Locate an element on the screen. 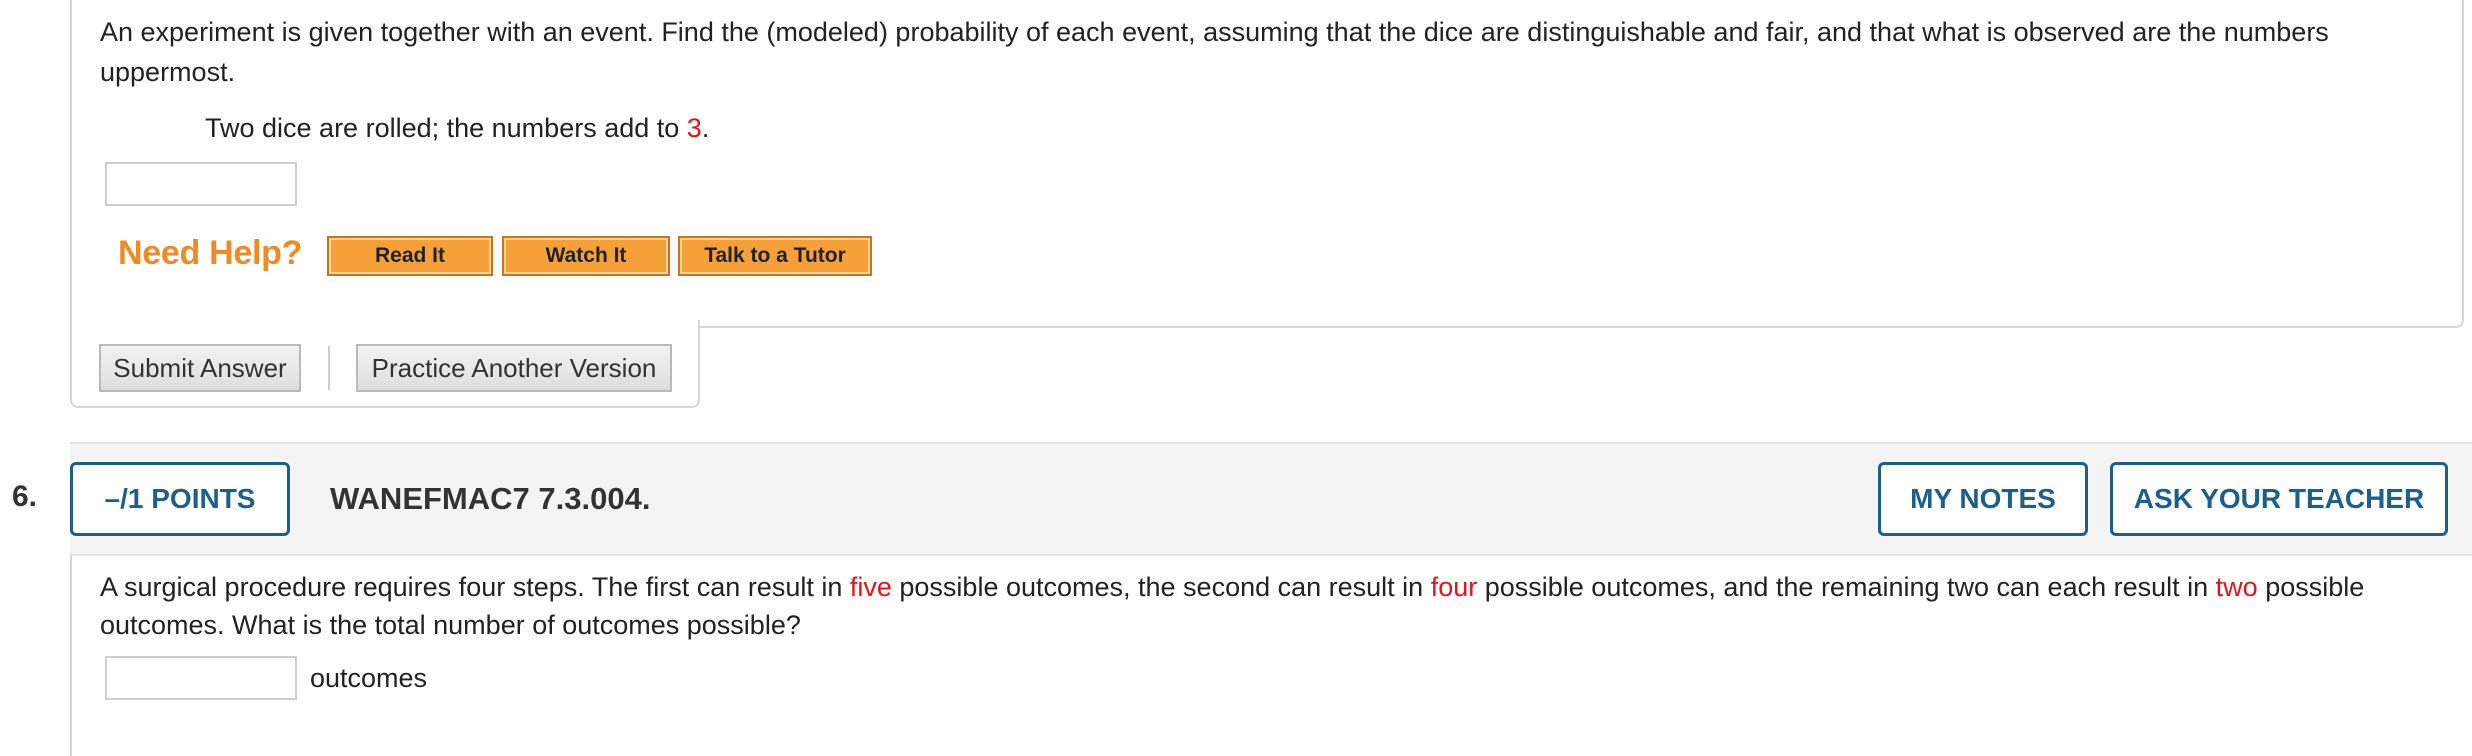  points-button: –/1 POINTS is located at coordinates (180, 499).